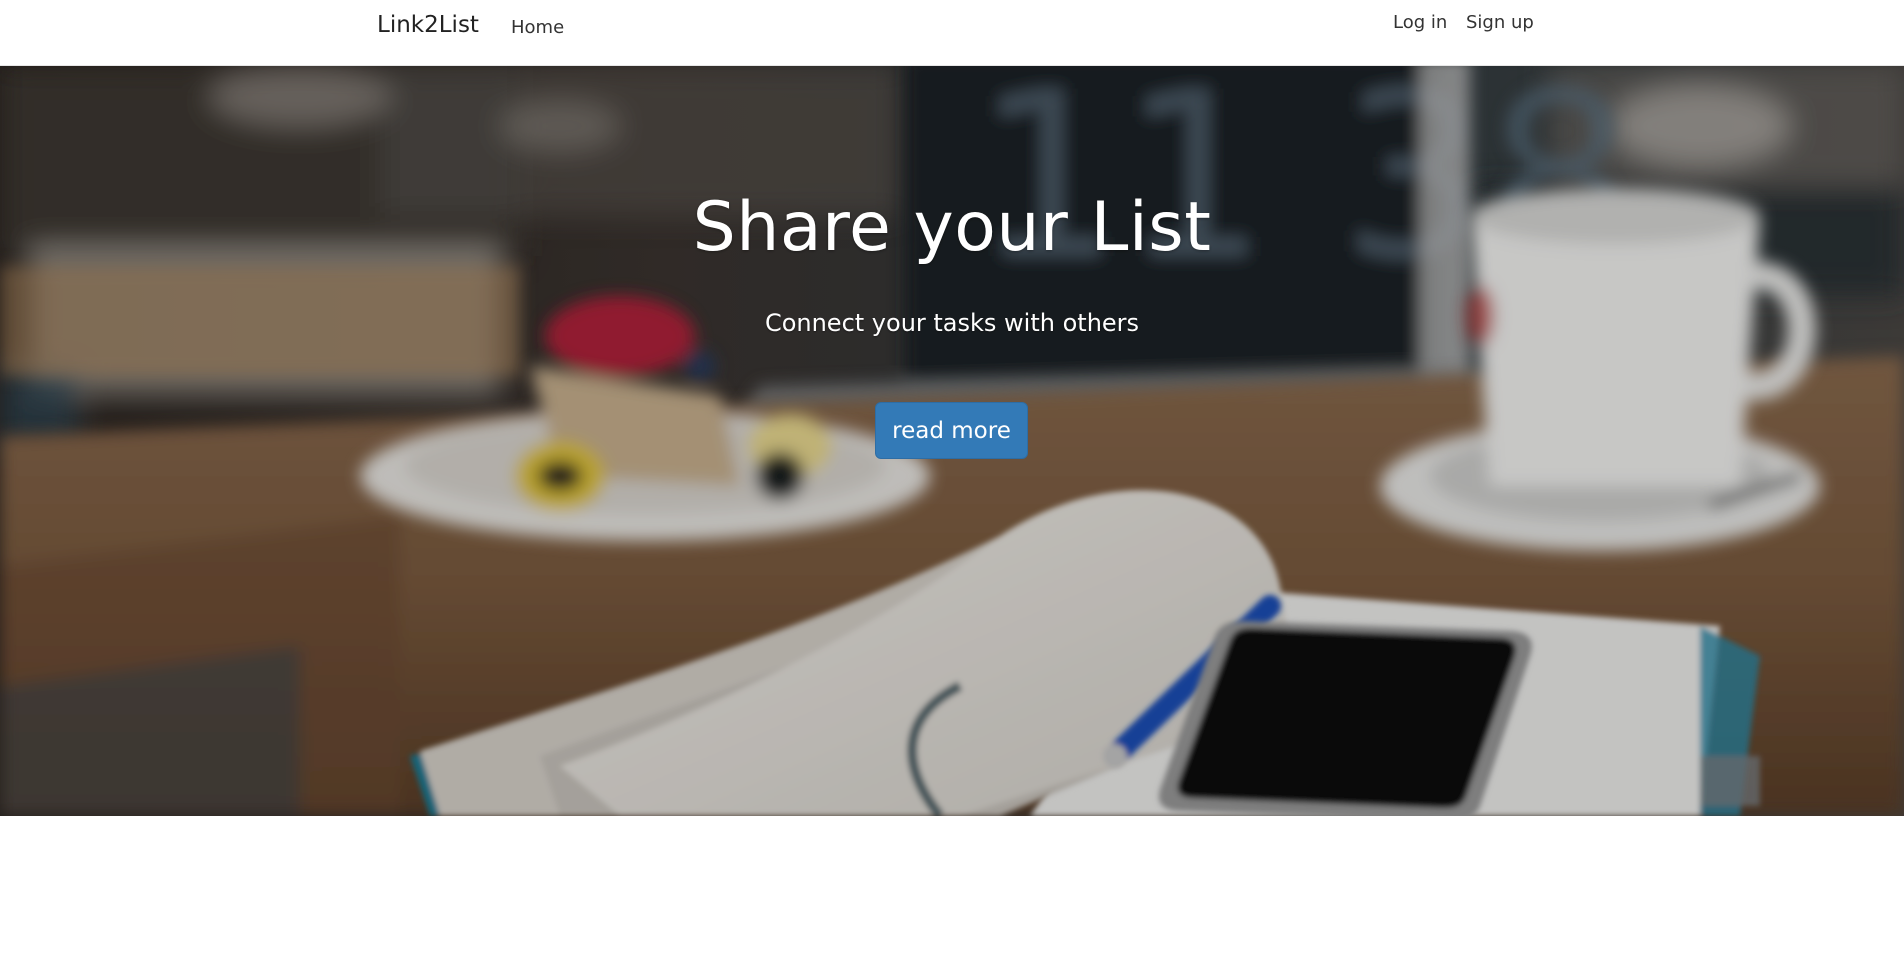 This screenshot has height=980, width=1904. What do you see at coordinates (952, 227) in the screenshot?
I see `hero-title: Share your List` at bounding box center [952, 227].